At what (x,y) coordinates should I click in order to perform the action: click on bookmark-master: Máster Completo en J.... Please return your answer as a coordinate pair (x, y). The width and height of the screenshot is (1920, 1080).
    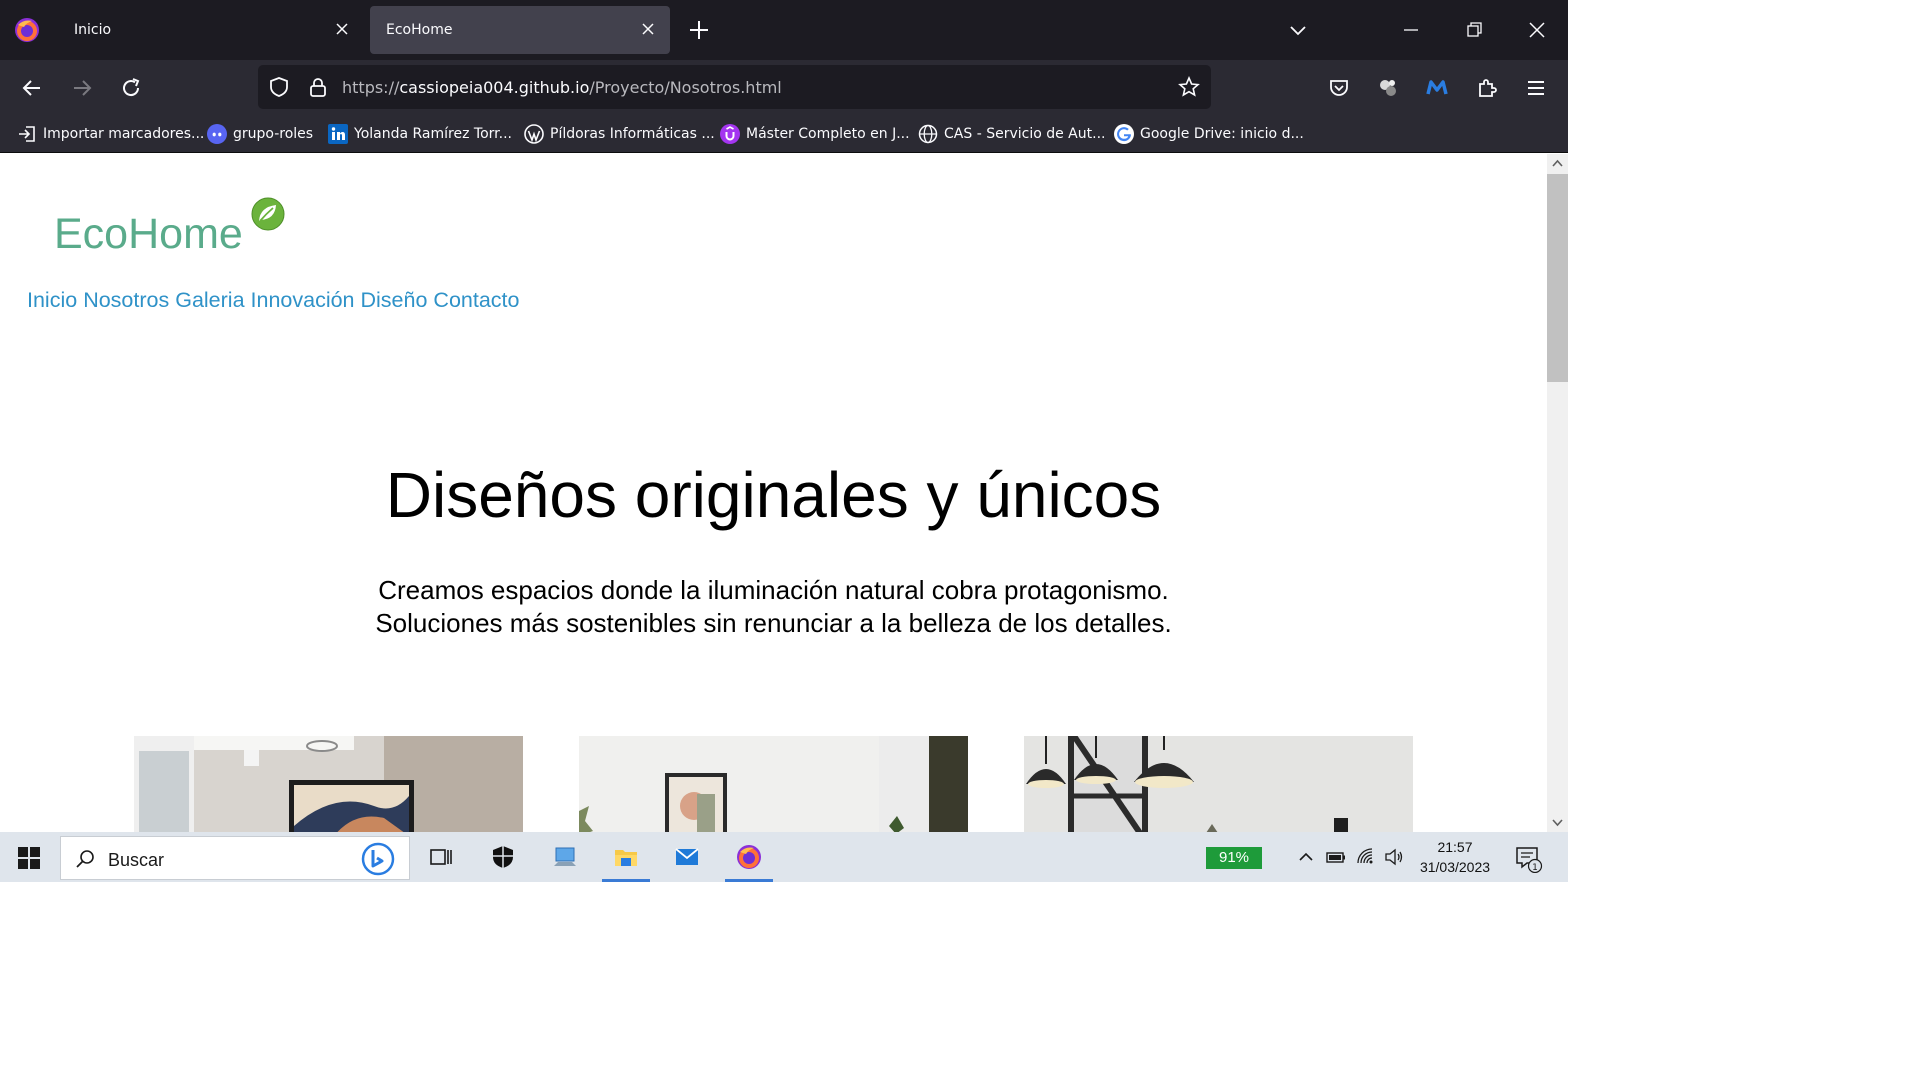
    Looking at the image, I should click on (815, 134).